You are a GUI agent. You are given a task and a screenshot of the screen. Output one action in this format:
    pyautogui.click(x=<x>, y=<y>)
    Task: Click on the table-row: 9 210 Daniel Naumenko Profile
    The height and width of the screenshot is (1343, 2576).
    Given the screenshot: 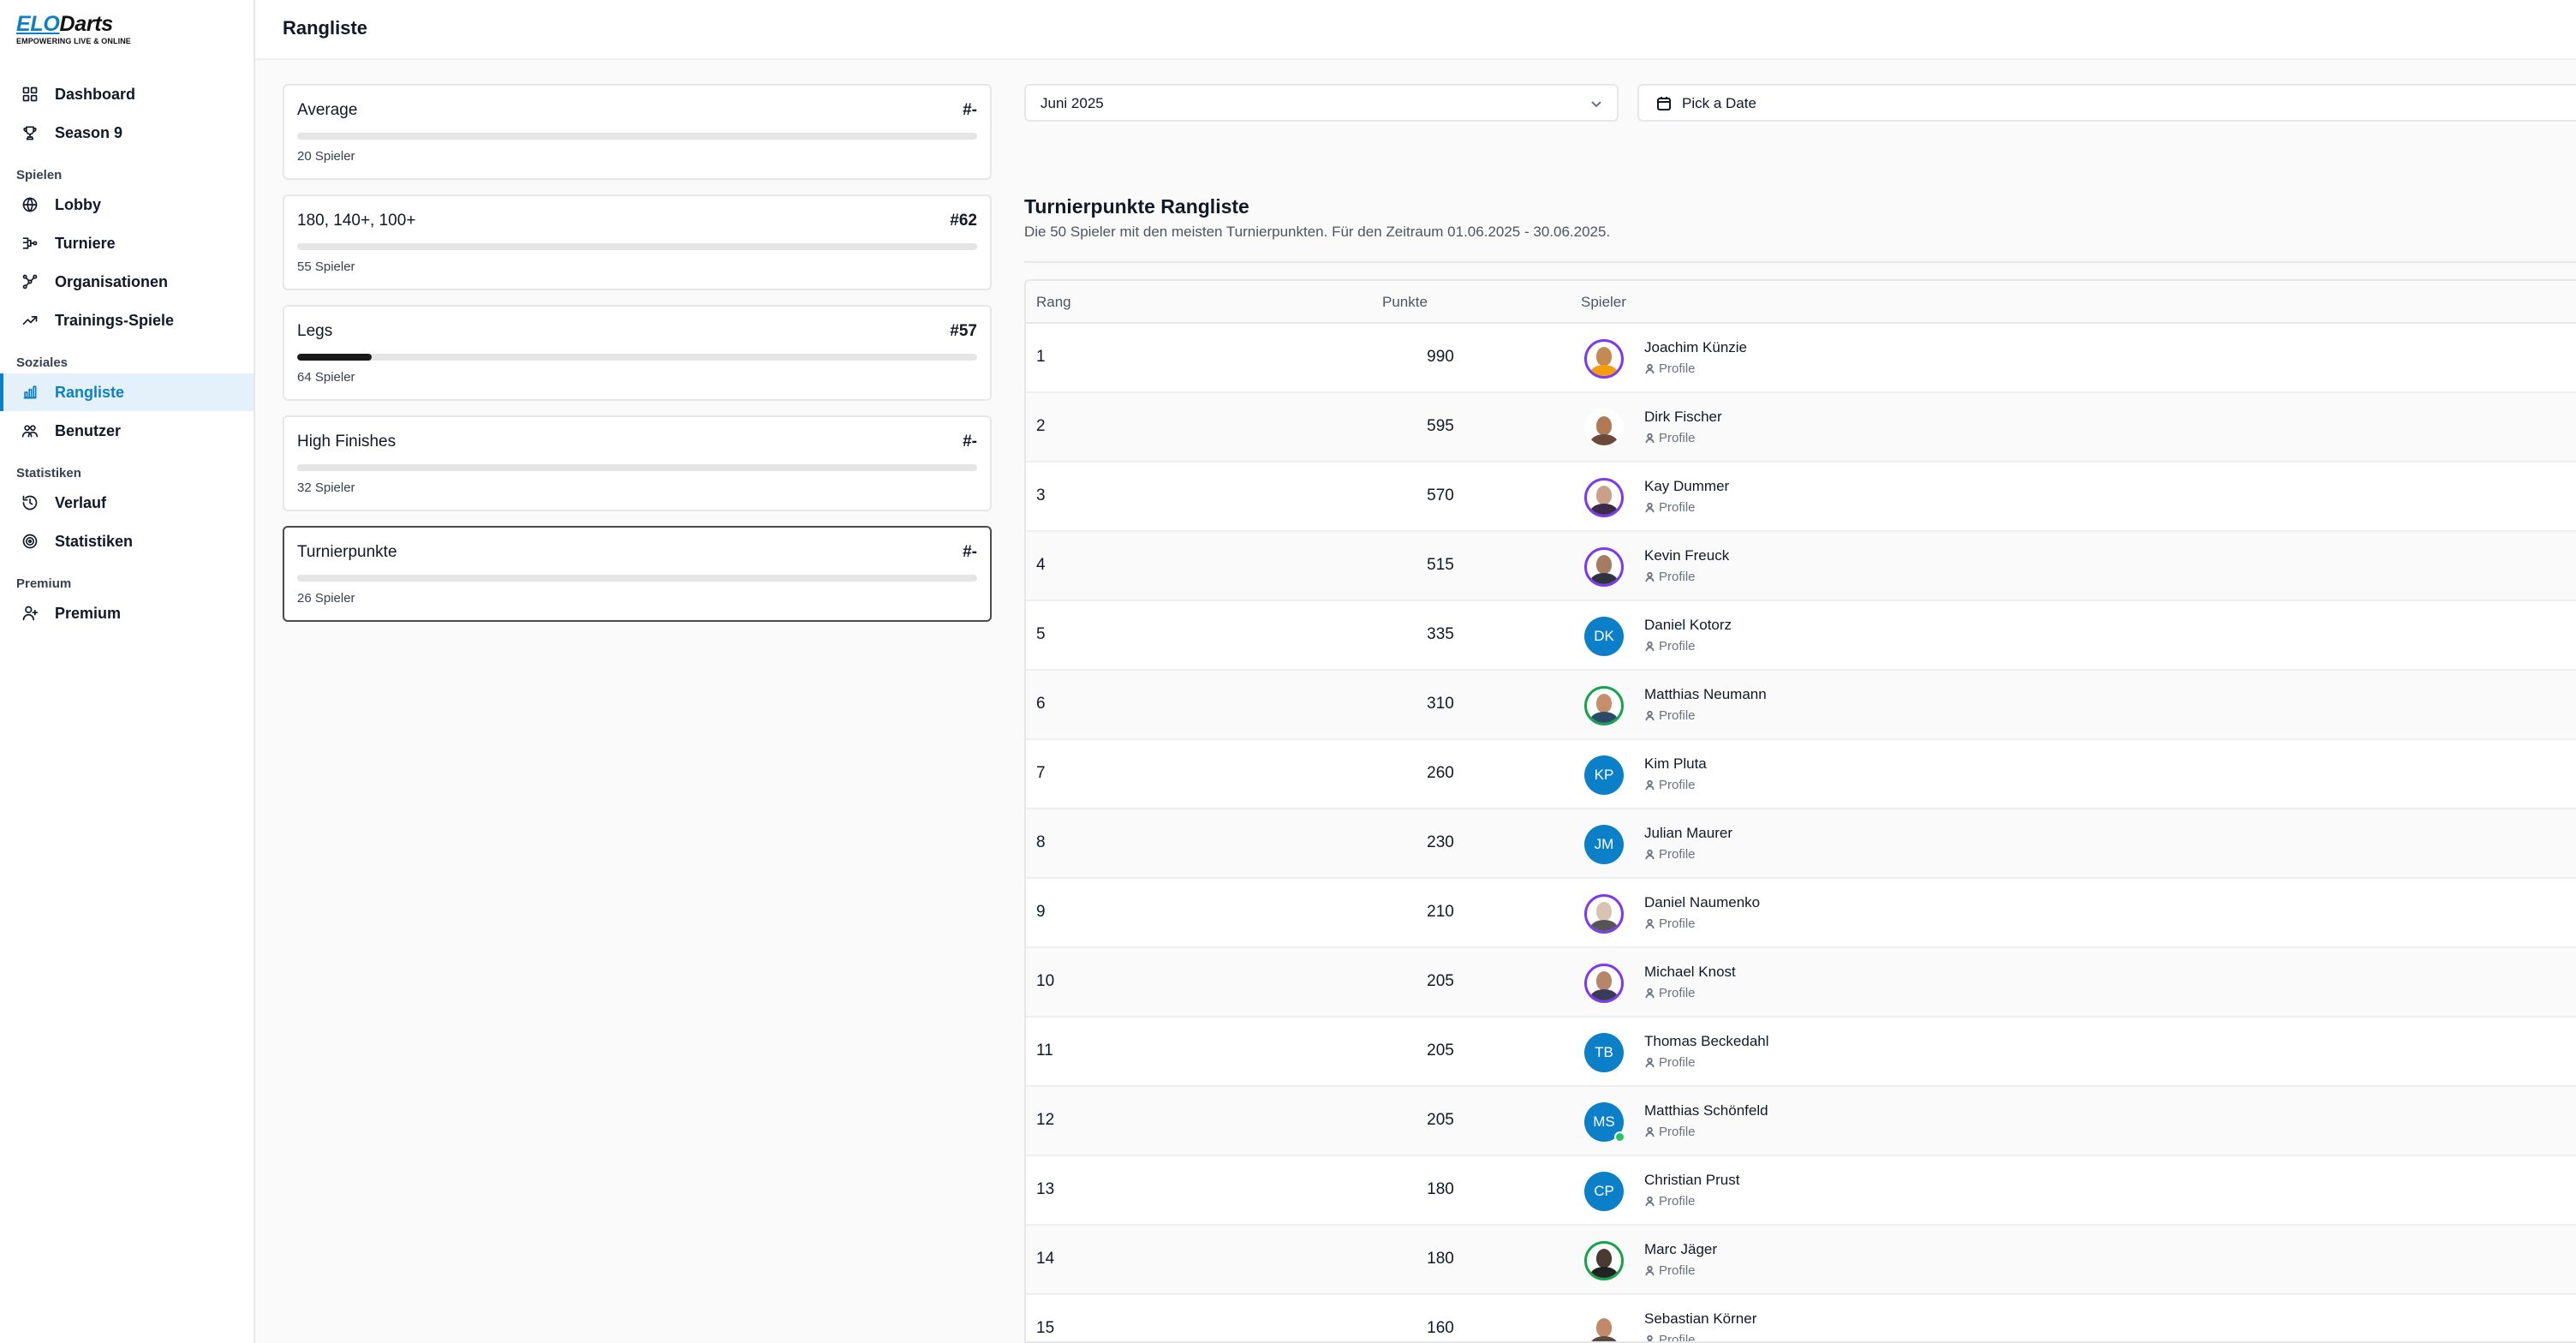 What is the action you would take?
    pyautogui.click(x=1801, y=913)
    